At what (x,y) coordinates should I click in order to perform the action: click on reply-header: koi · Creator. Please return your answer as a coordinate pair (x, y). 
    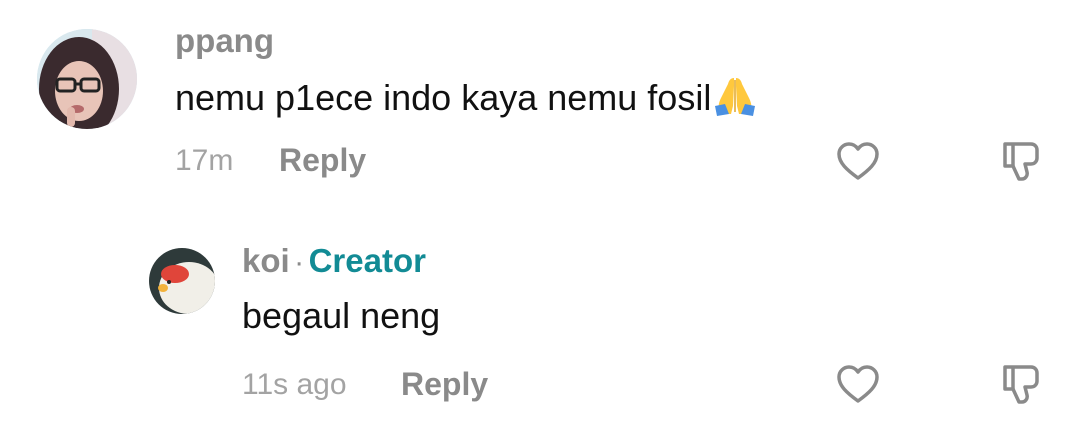
    Looking at the image, I should click on (334, 261).